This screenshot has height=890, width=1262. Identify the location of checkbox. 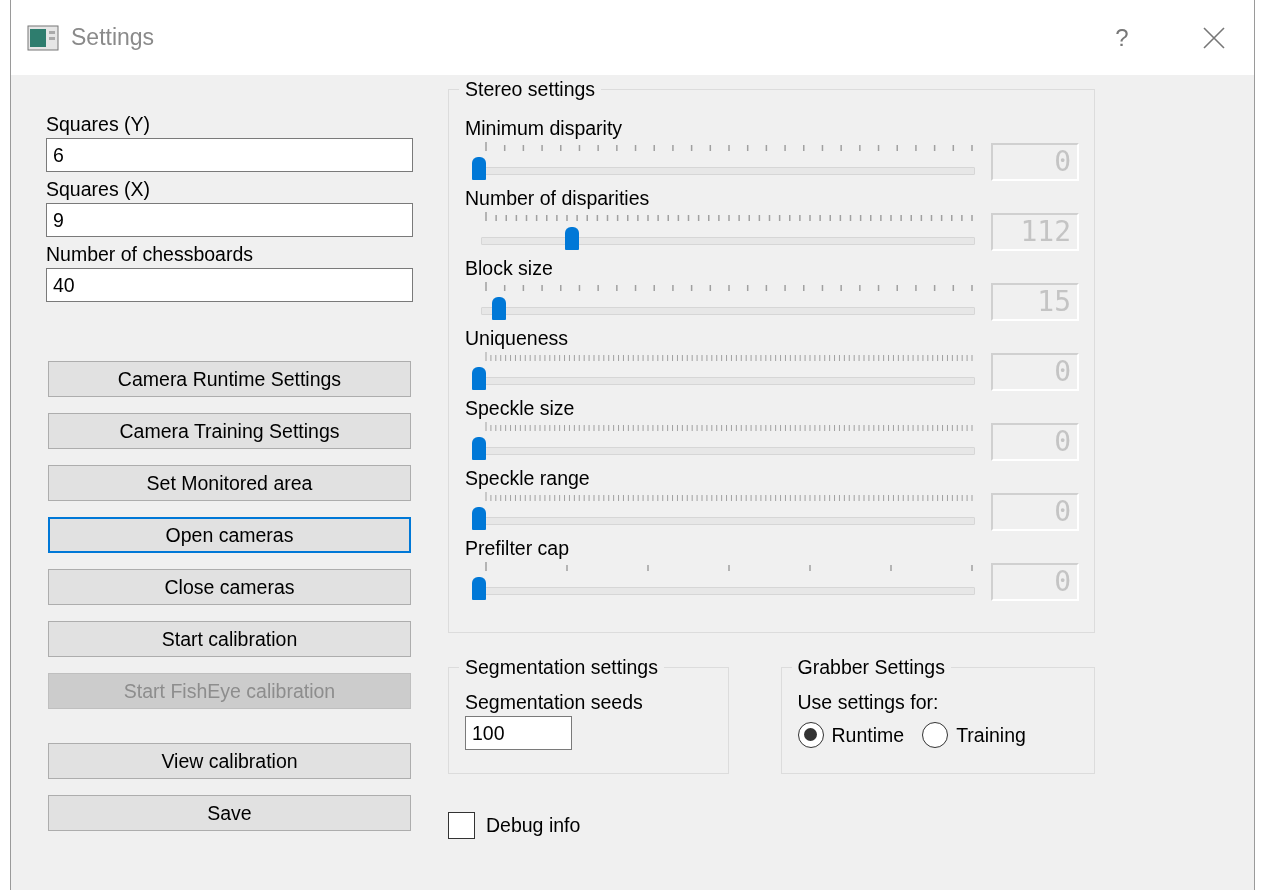
(461, 825).